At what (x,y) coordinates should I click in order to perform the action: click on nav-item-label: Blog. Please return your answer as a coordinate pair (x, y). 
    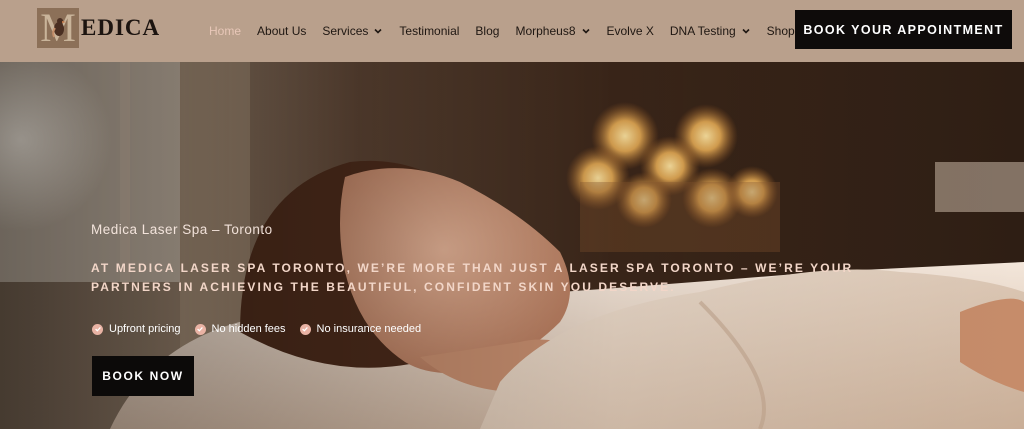
    Looking at the image, I should click on (487, 31).